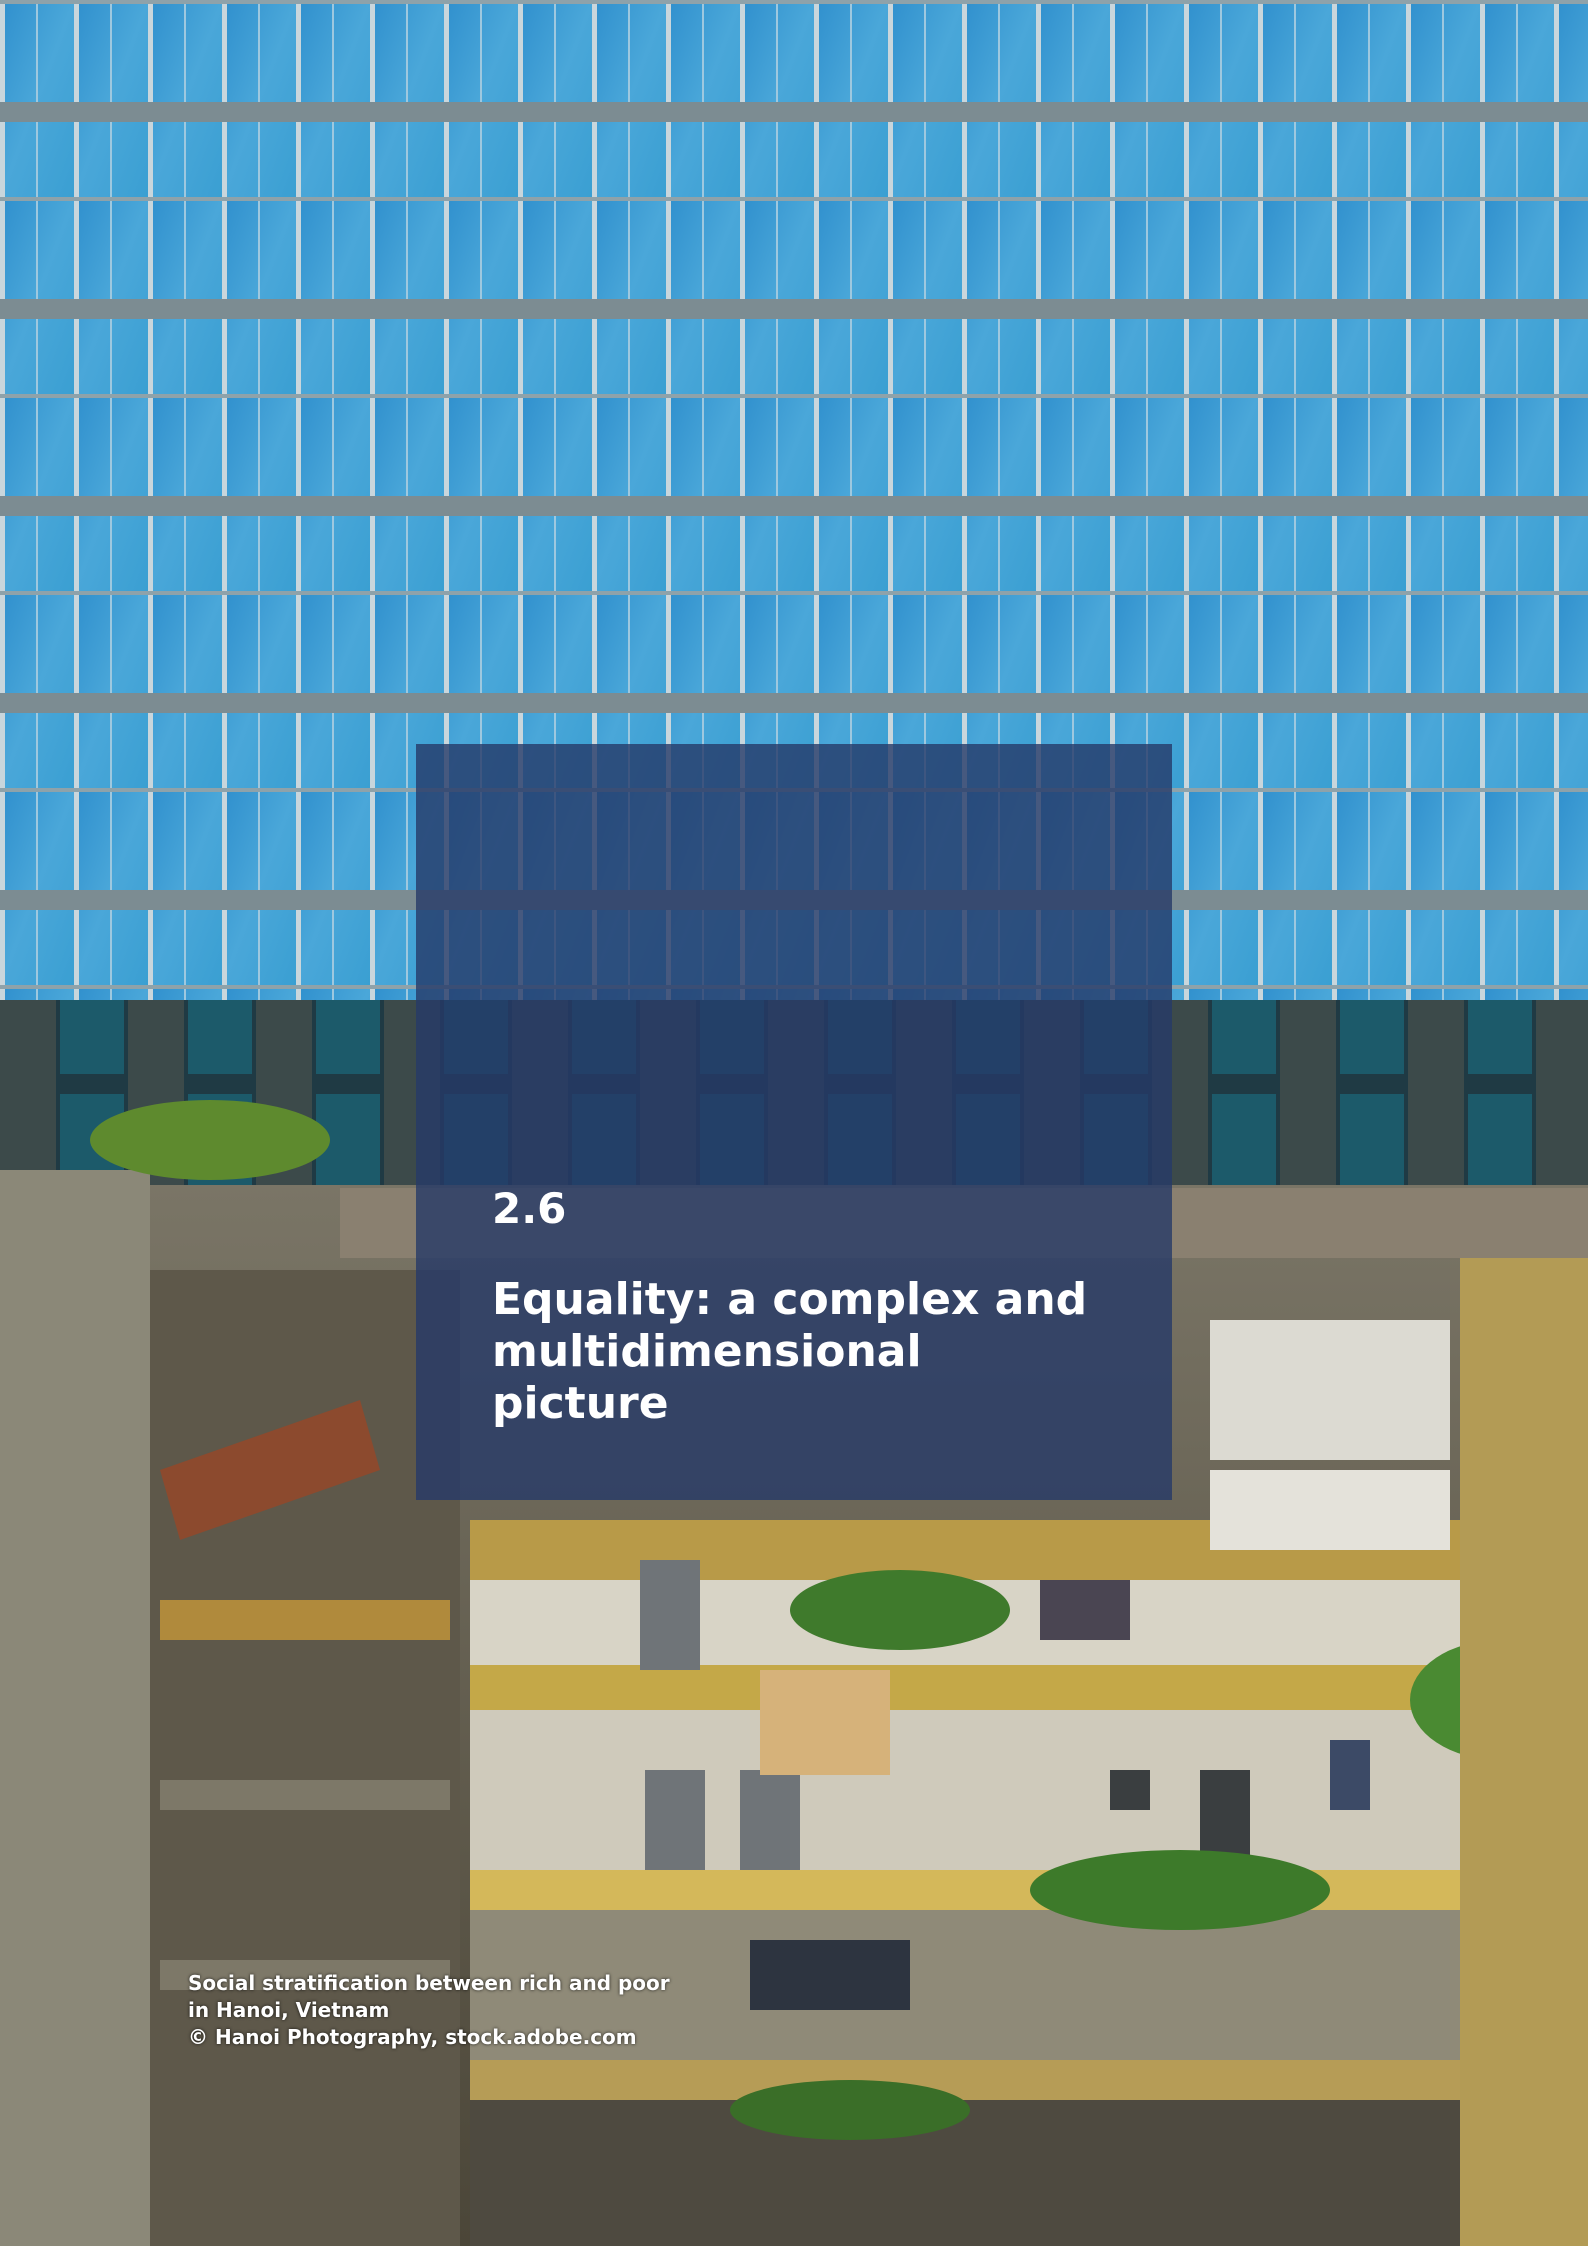  I want to click on section-number: 2.6, so click(529, 1208).